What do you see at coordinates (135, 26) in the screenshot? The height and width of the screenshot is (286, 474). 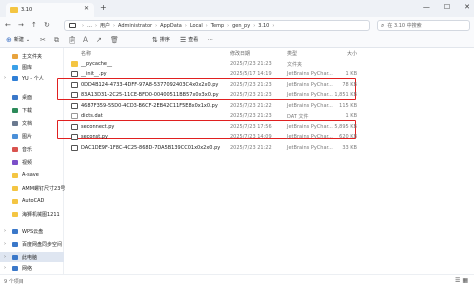 I see `breadcrumb-administrator: Administrator` at bounding box center [135, 26].